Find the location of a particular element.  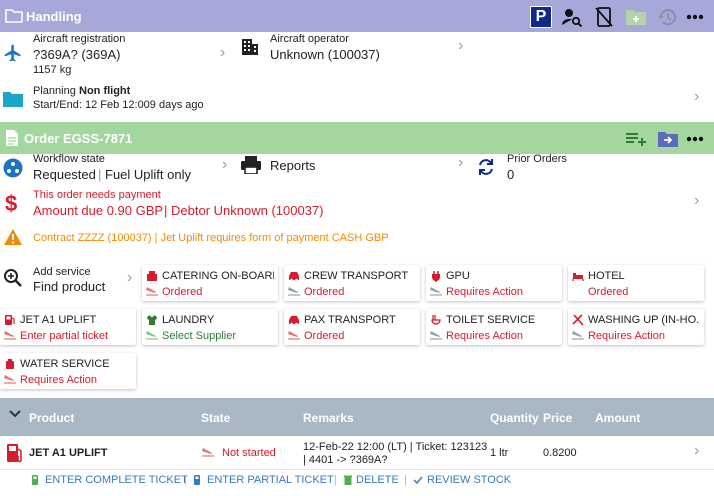

service-name: JET A1 UPLIFT is located at coordinates (58, 320).